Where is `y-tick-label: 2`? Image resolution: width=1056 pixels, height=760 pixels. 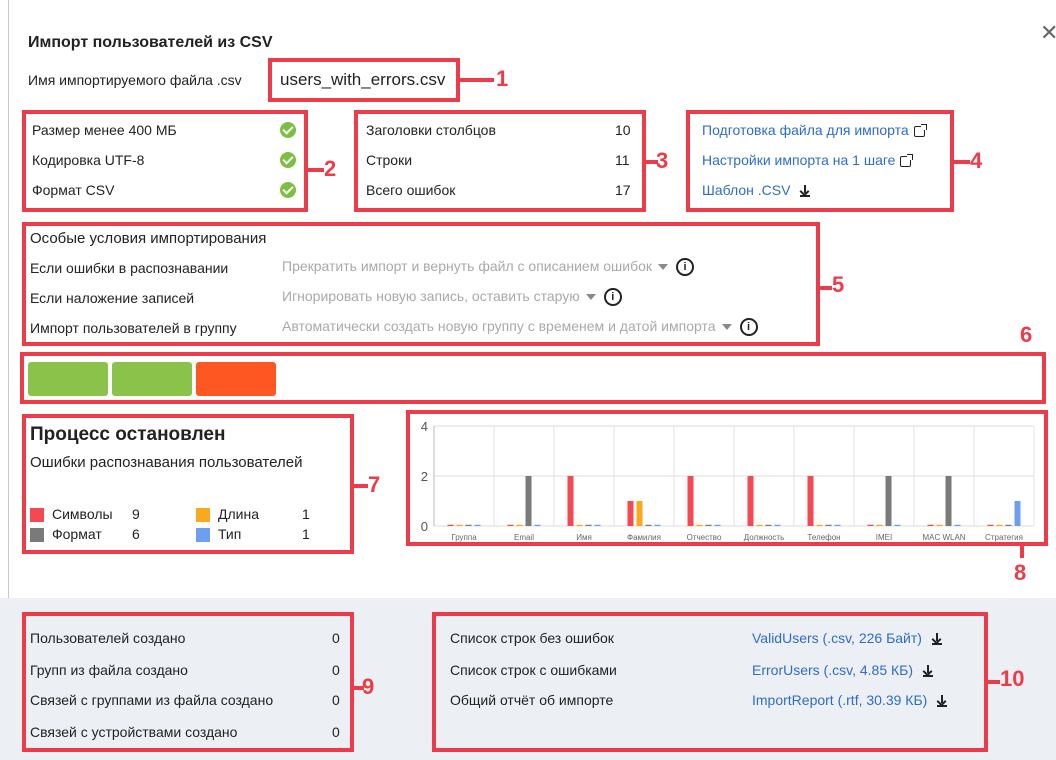 y-tick-label: 2 is located at coordinates (424, 476).